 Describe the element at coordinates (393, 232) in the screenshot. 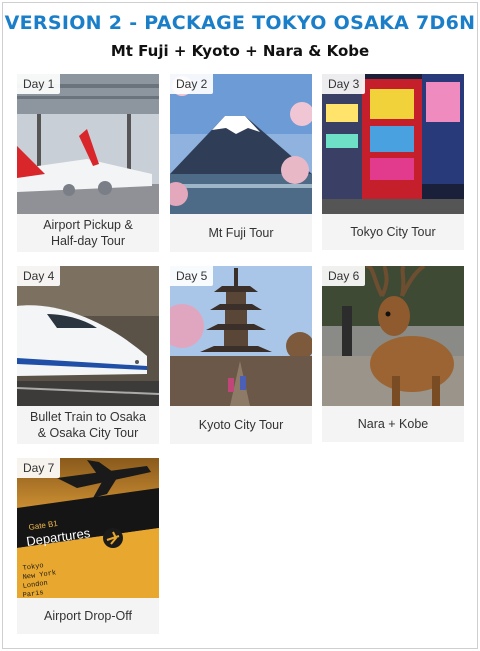

I see `day-caption: Tokyo City Tour` at that location.